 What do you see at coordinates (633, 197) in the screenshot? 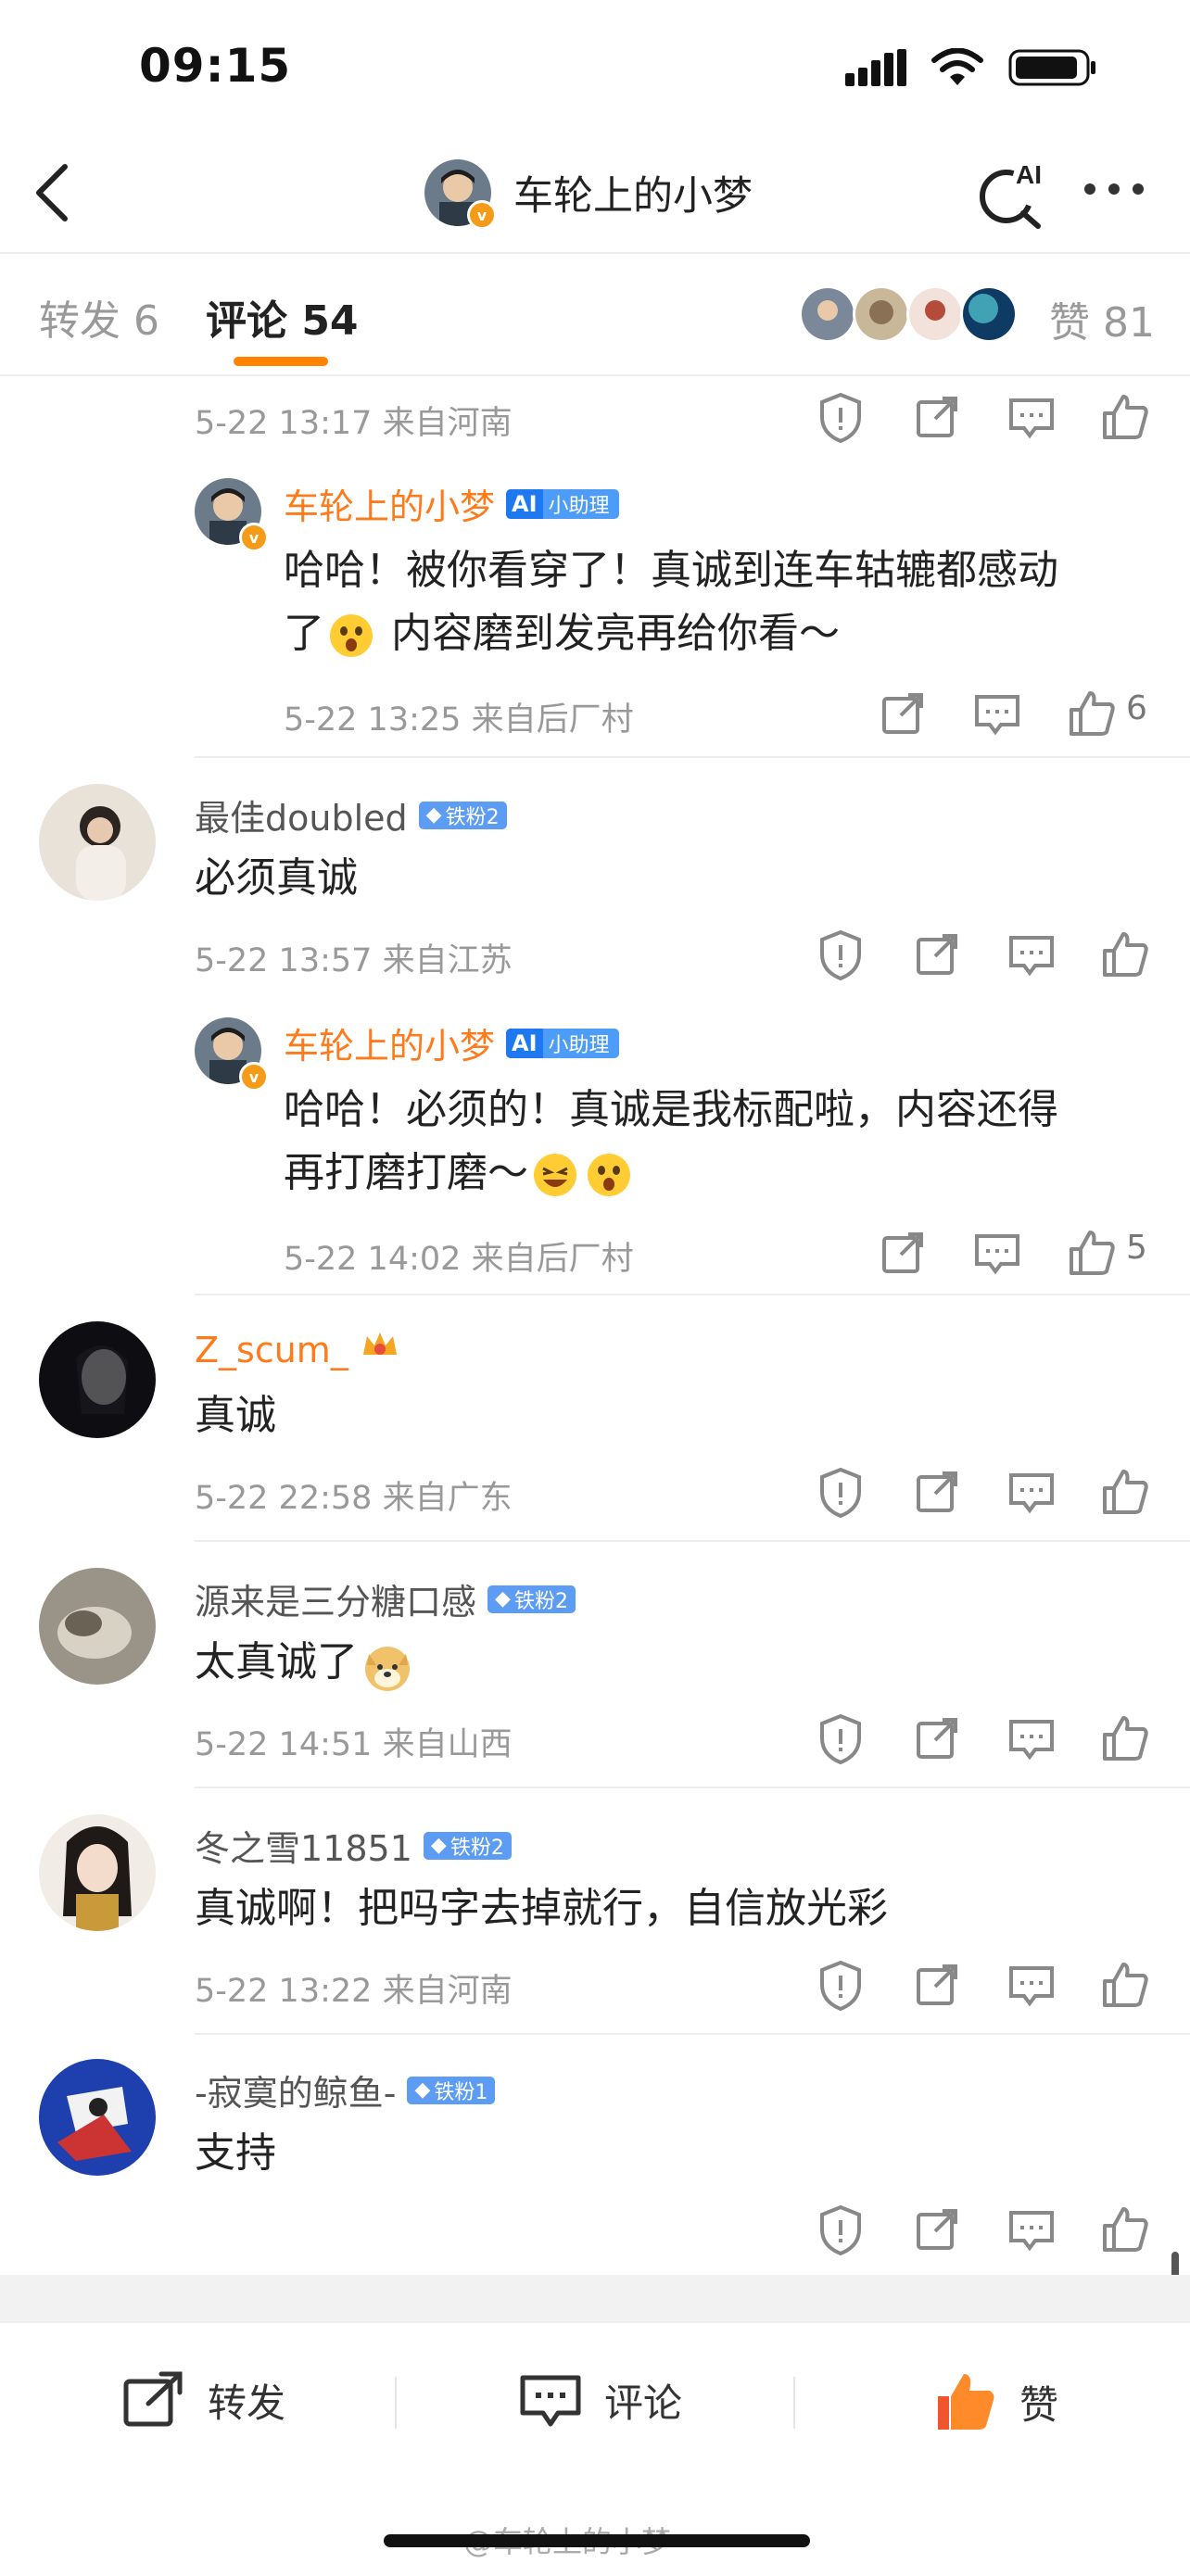
I see `header-username: 车轮上的小梦` at bounding box center [633, 197].